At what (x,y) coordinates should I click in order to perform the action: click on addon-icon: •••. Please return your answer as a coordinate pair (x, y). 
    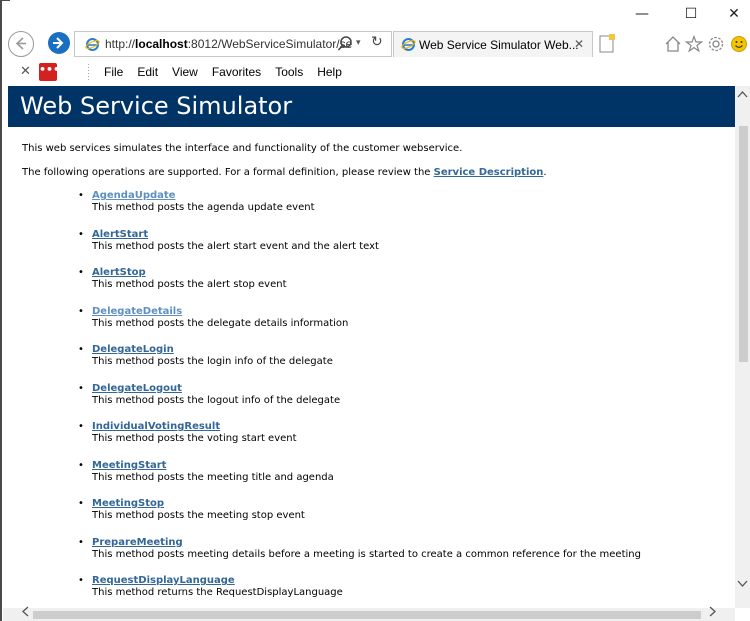
    Looking at the image, I should click on (49, 72).